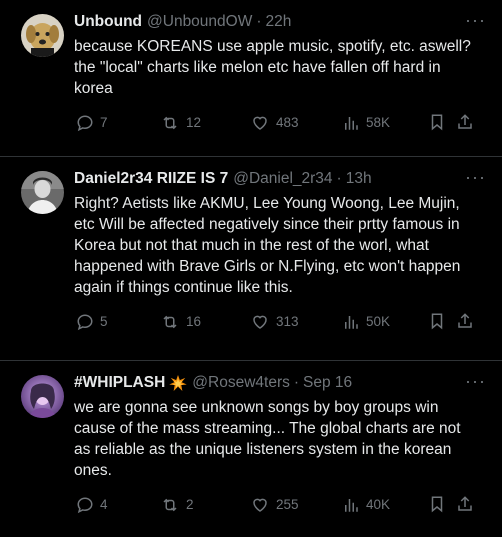 The height and width of the screenshot is (537, 502). I want to click on display-name: Unbound, so click(108, 22).